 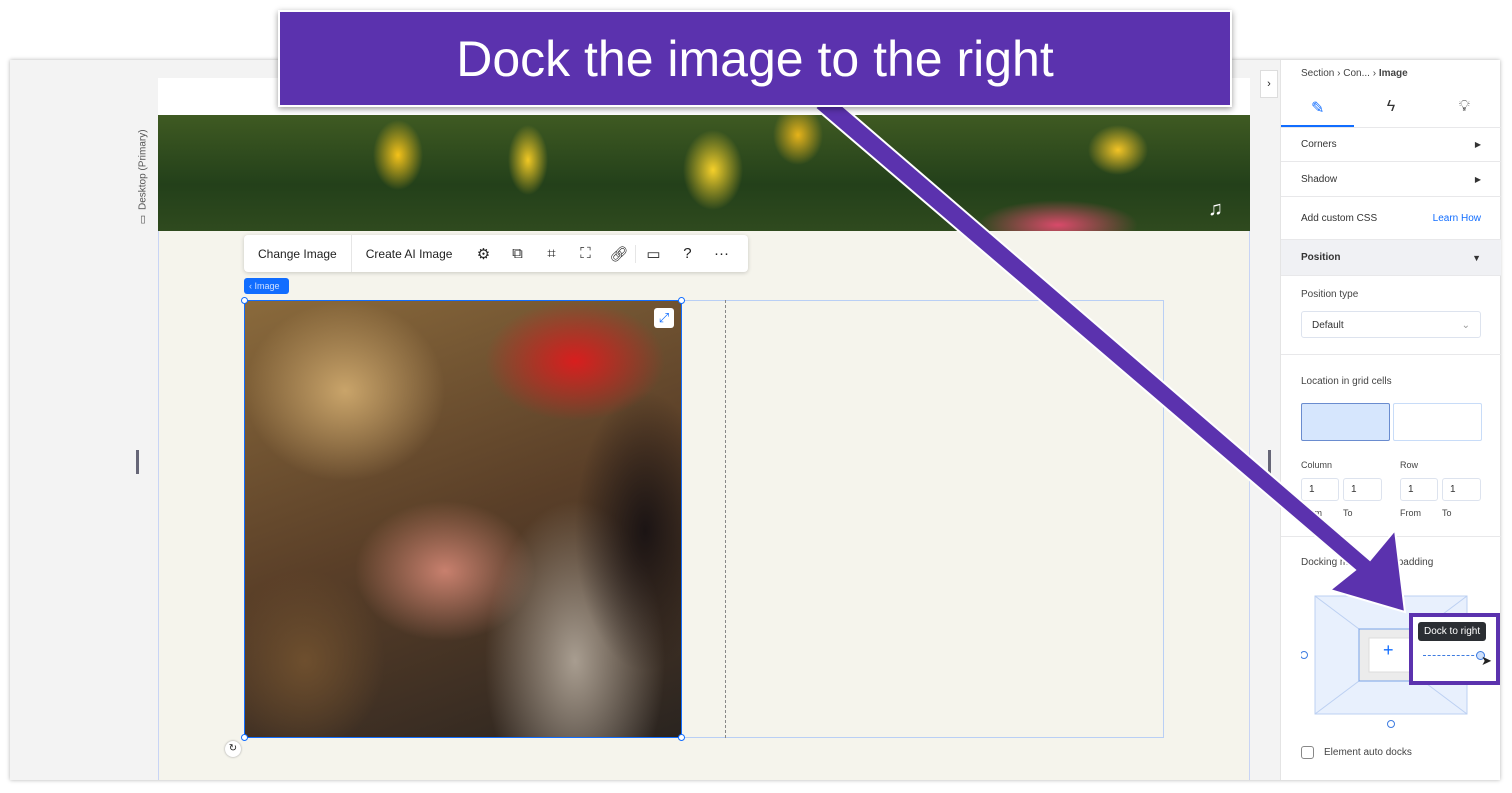 What do you see at coordinates (1452, 631) in the screenshot?
I see `dock-to-right-tooltip: Dock to right` at bounding box center [1452, 631].